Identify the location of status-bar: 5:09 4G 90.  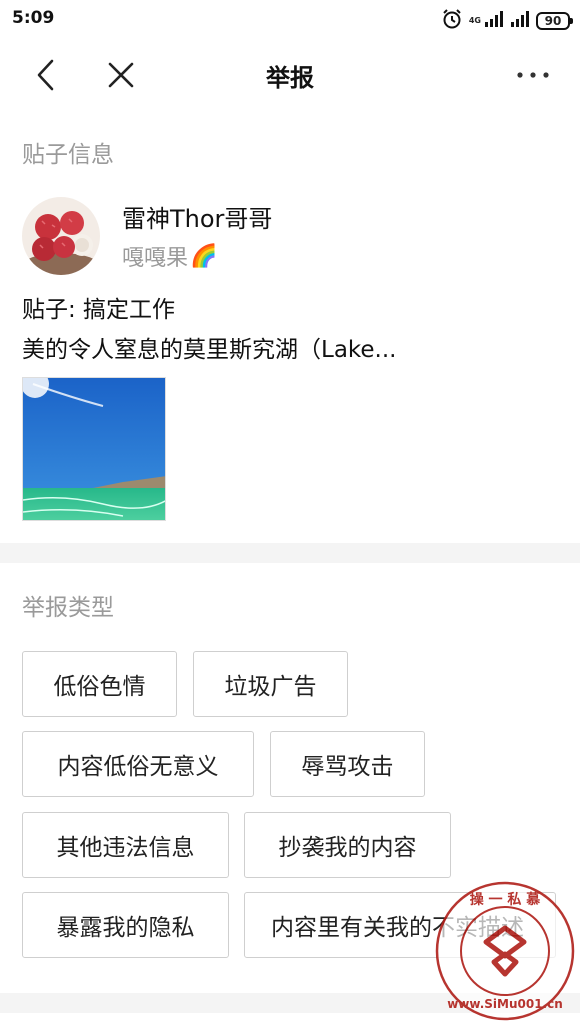
(290, 20).